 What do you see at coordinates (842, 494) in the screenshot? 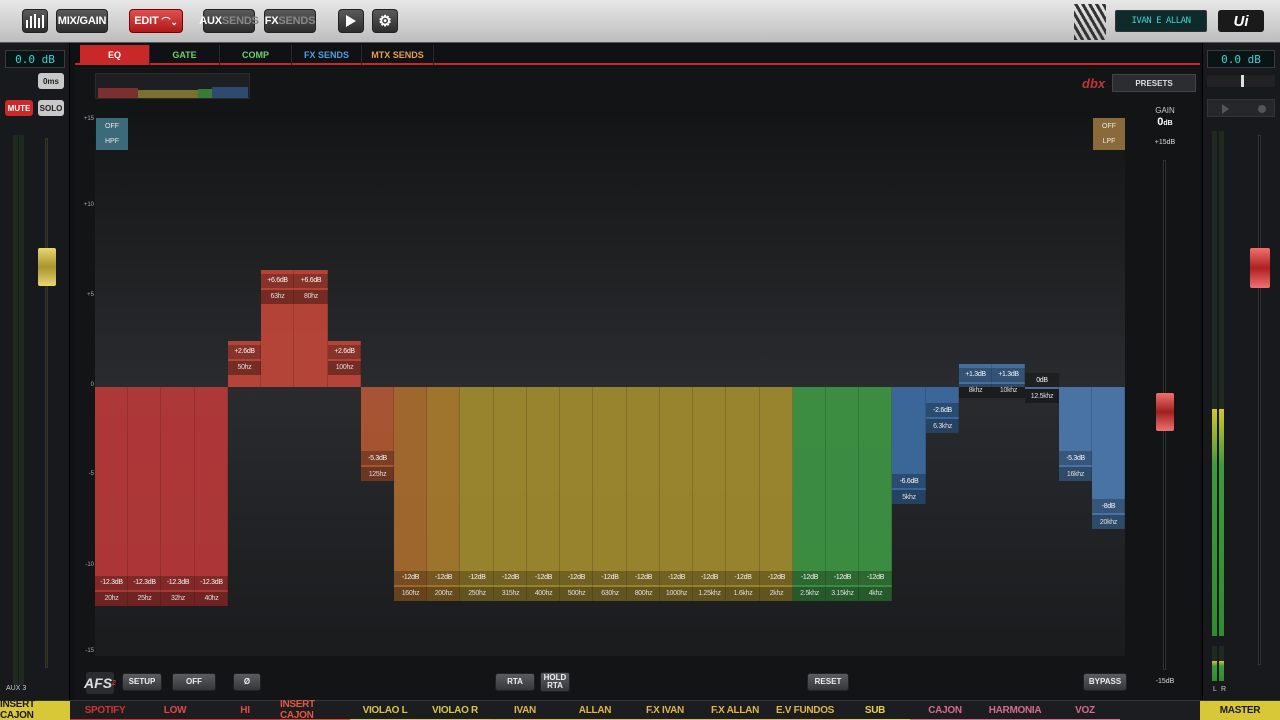
I see `eq-band-3.15khz` at bounding box center [842, 494].